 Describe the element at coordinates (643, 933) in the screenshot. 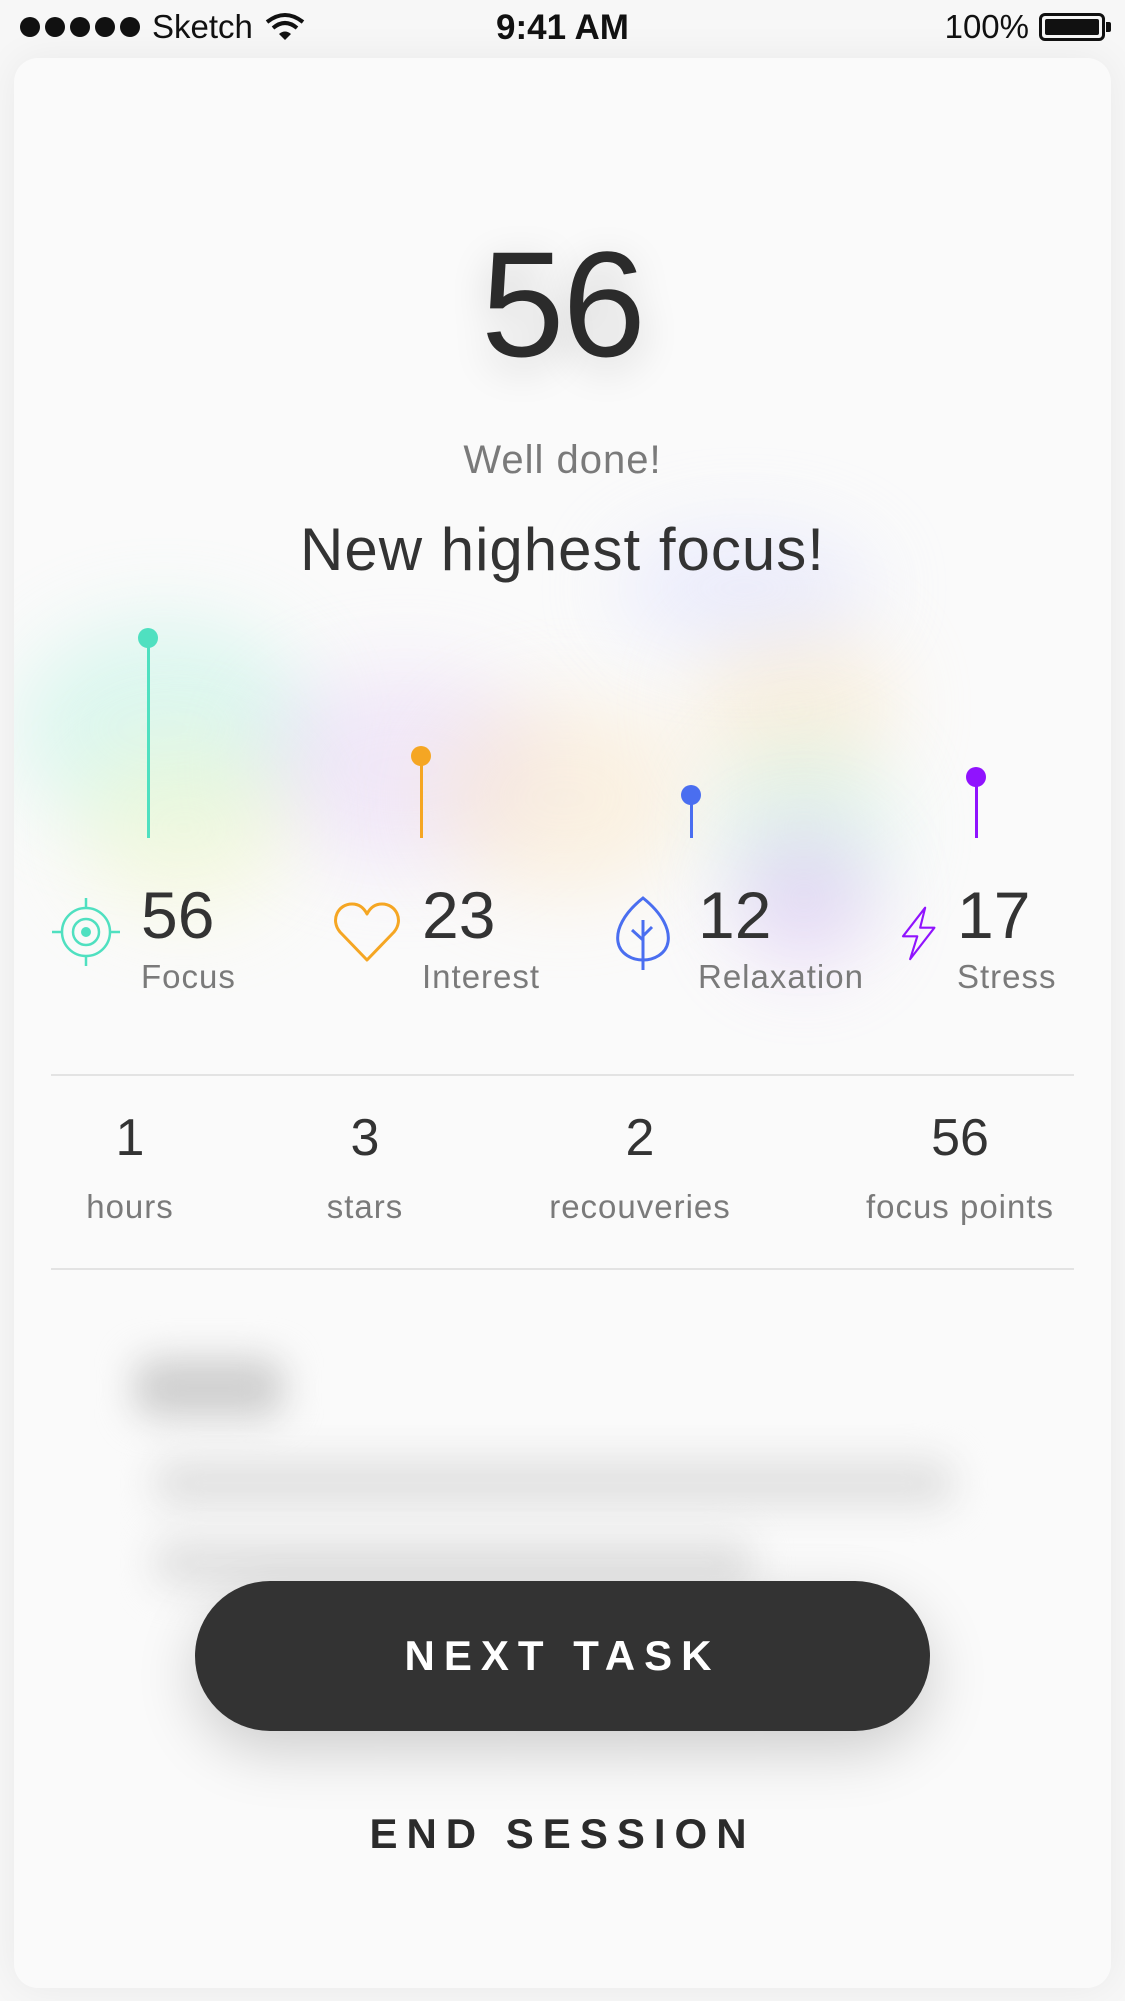

I see `leaf-icon` at that location.